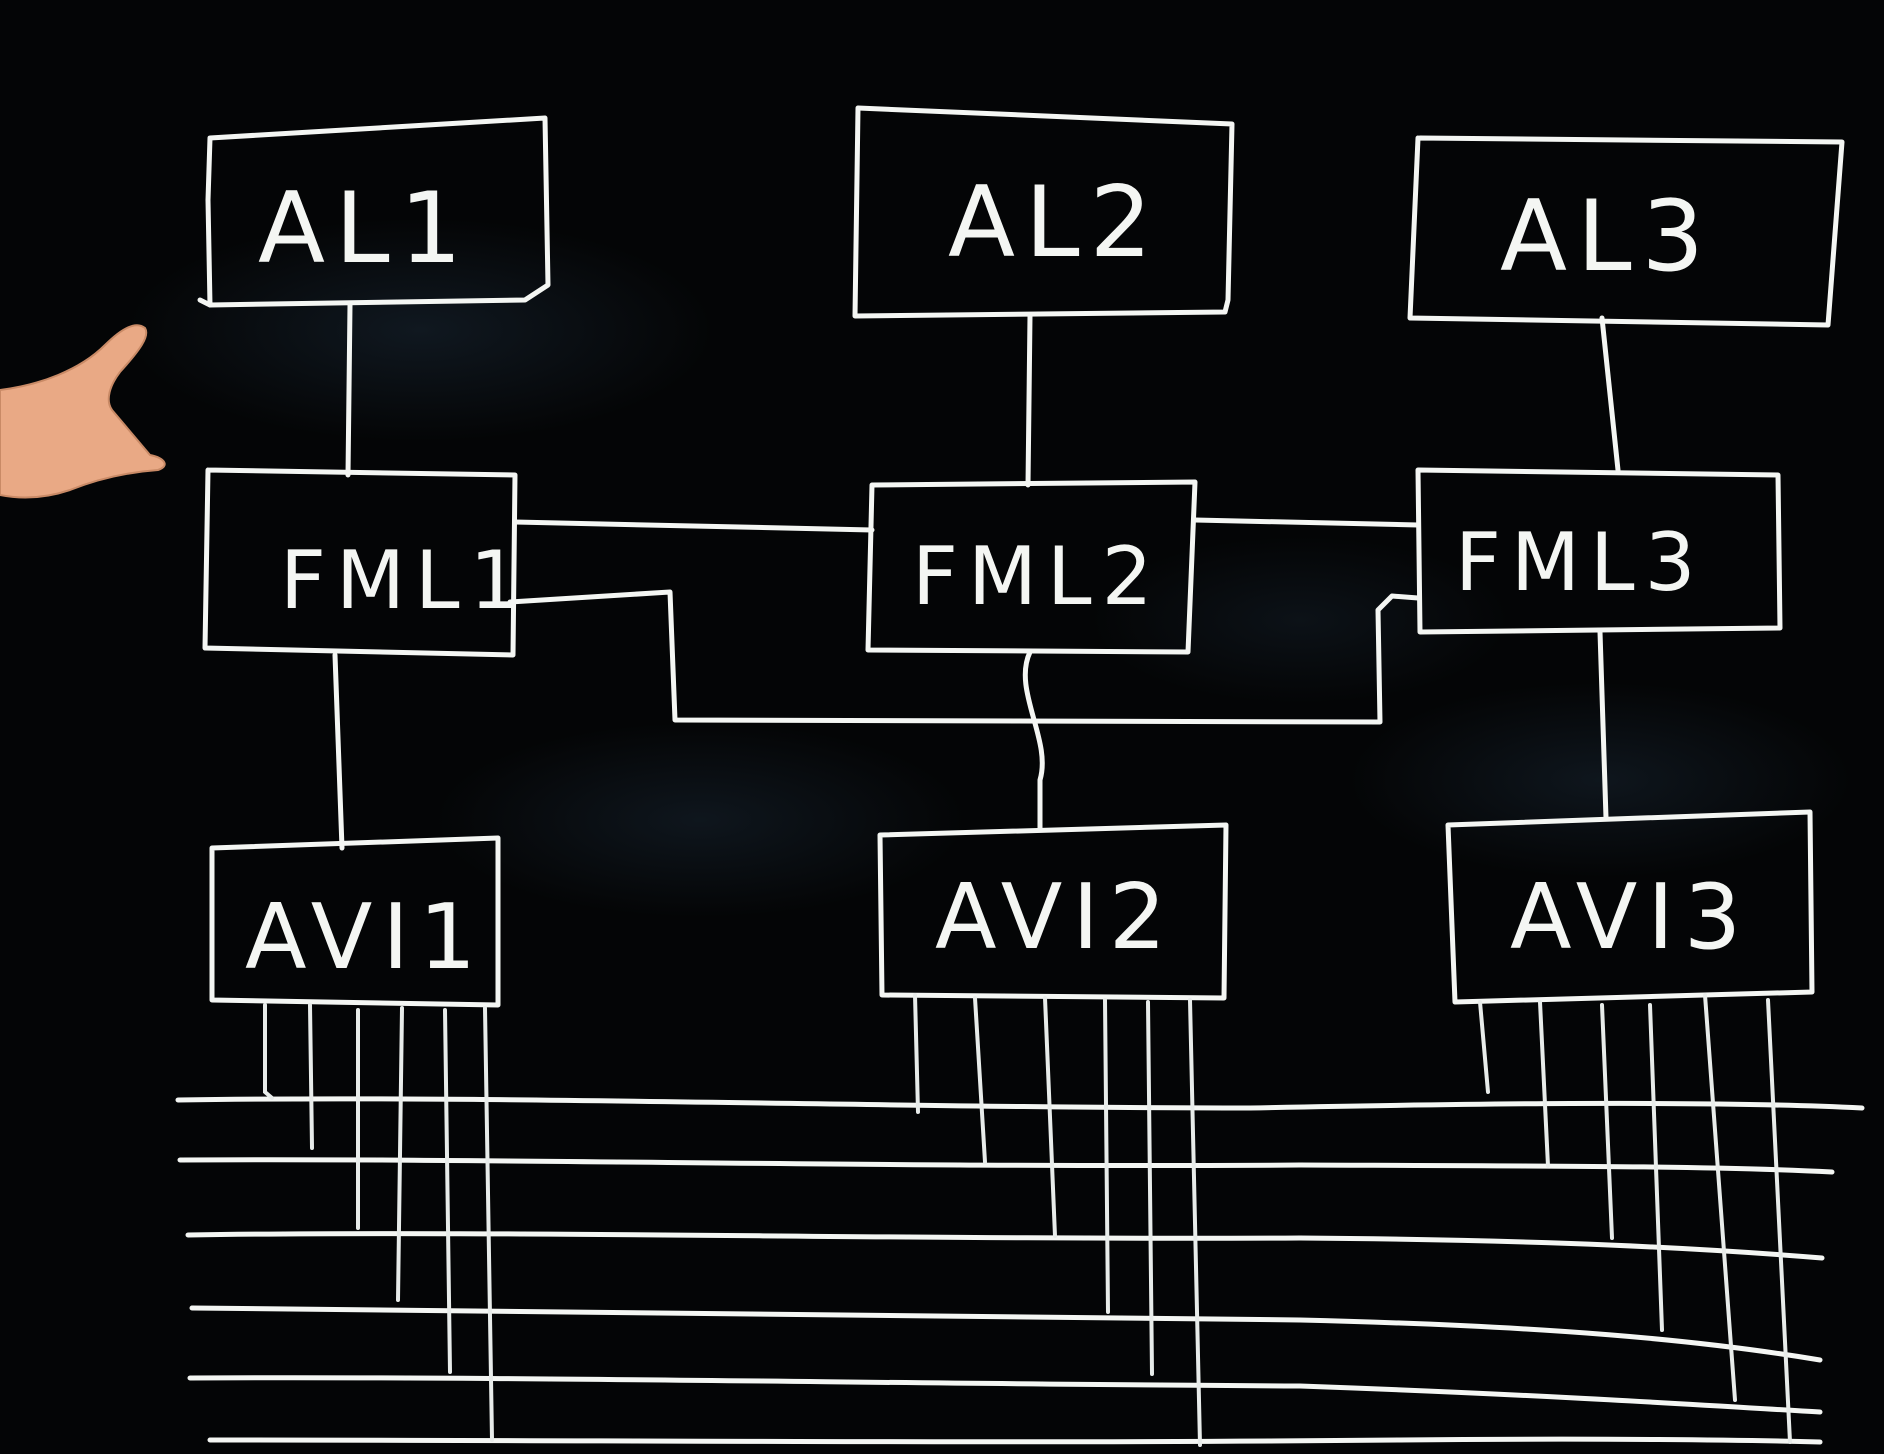 The height and width of the screenshot is (1454, 1884). I want to click on label-fml2: FML2, so click(1037, 576).